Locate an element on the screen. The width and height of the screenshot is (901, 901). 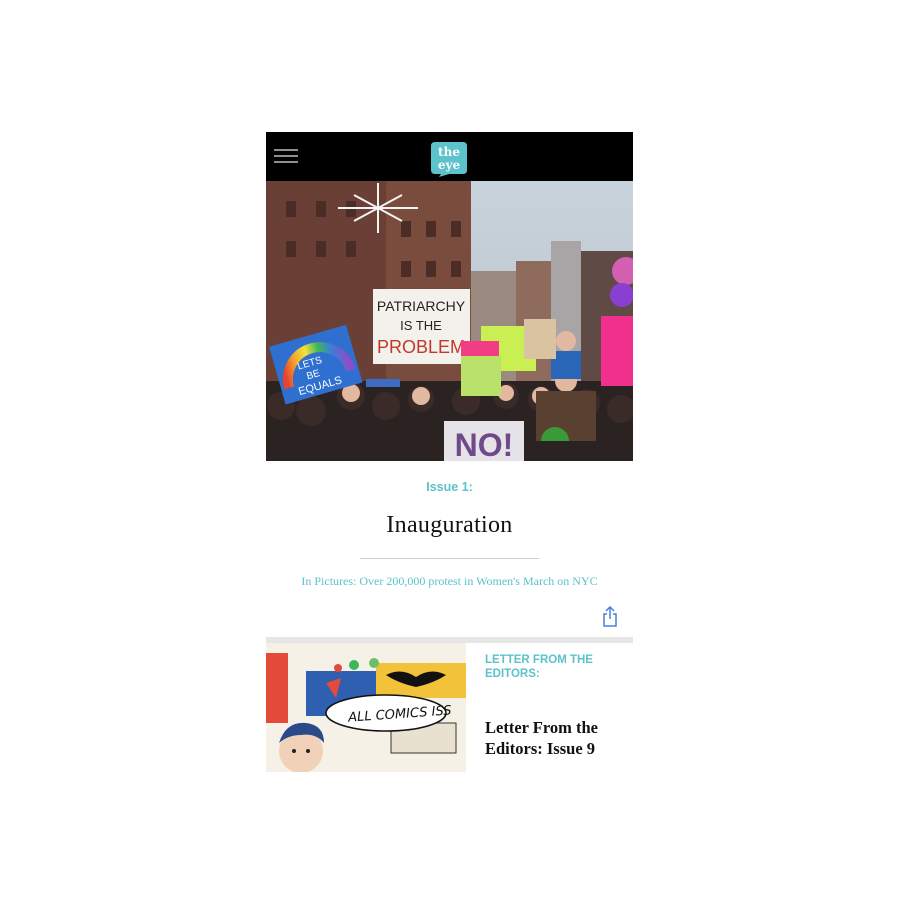
top-bar: the eye is located at coordinates (449, 156).